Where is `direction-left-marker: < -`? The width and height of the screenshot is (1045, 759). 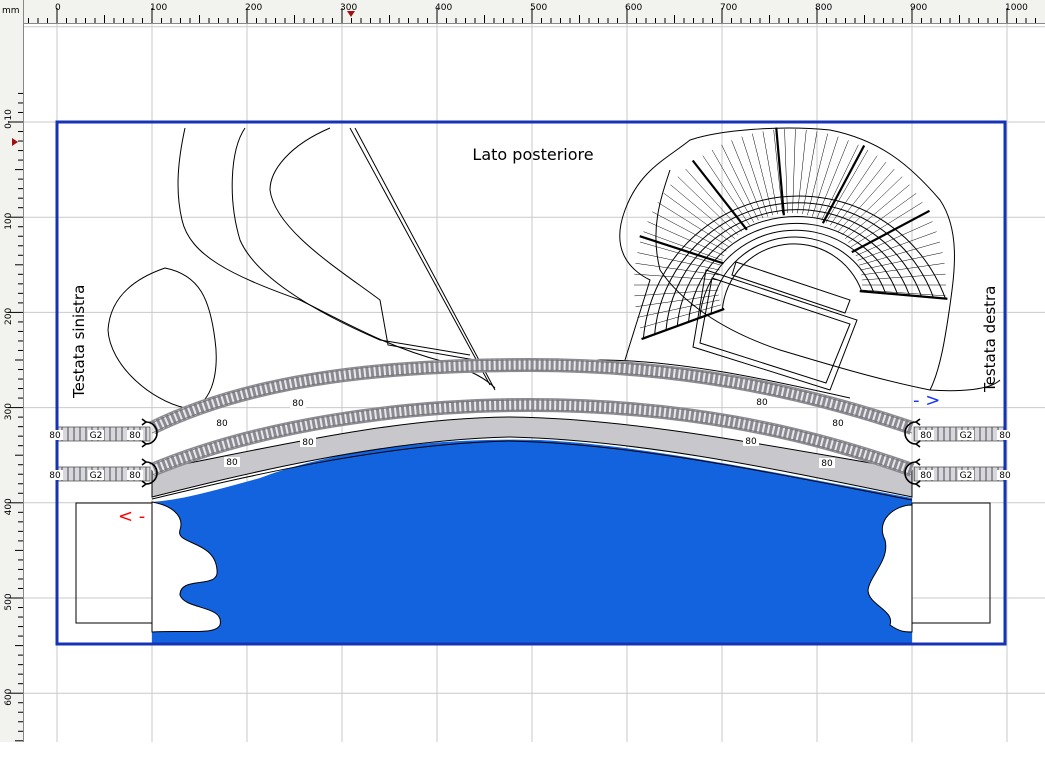 direction-left-marker: < - is located at coordinates (131, 516).